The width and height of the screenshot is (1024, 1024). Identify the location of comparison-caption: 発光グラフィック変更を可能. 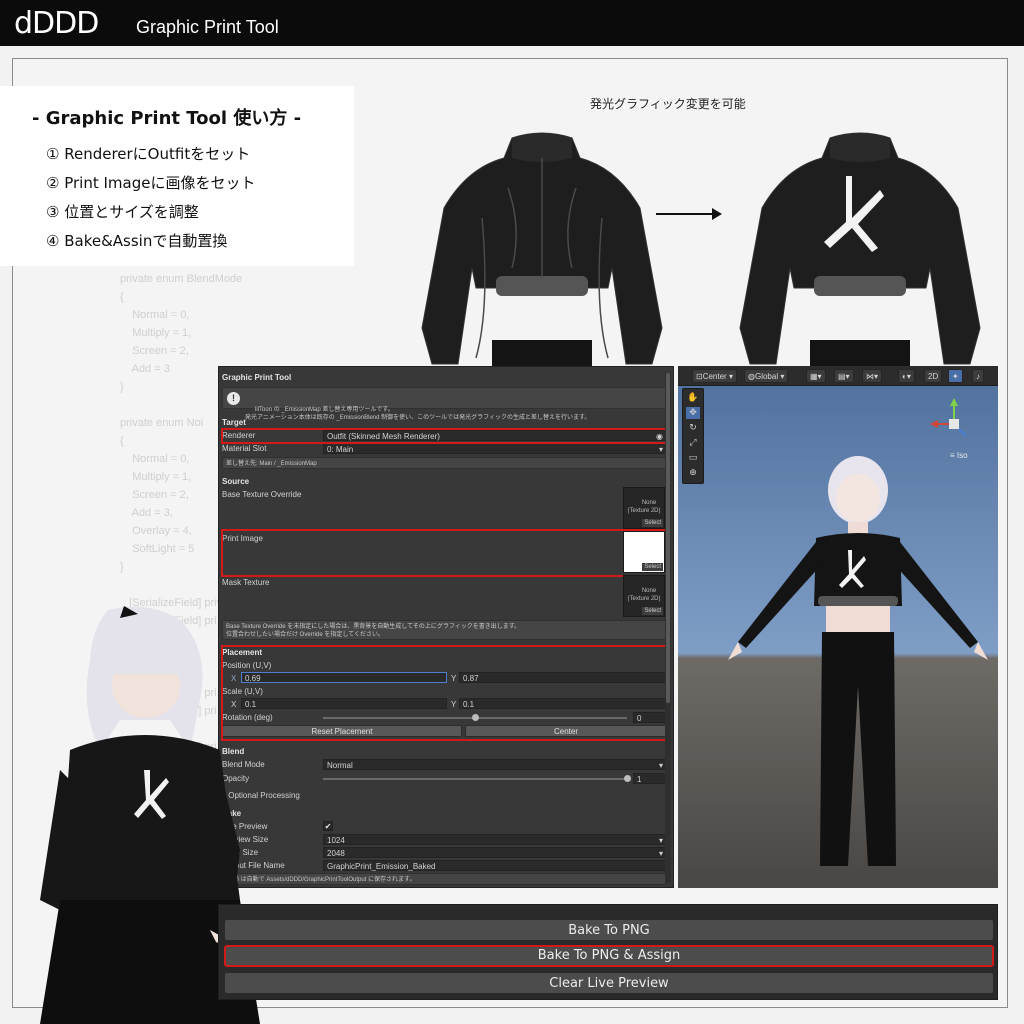
(668, 104).